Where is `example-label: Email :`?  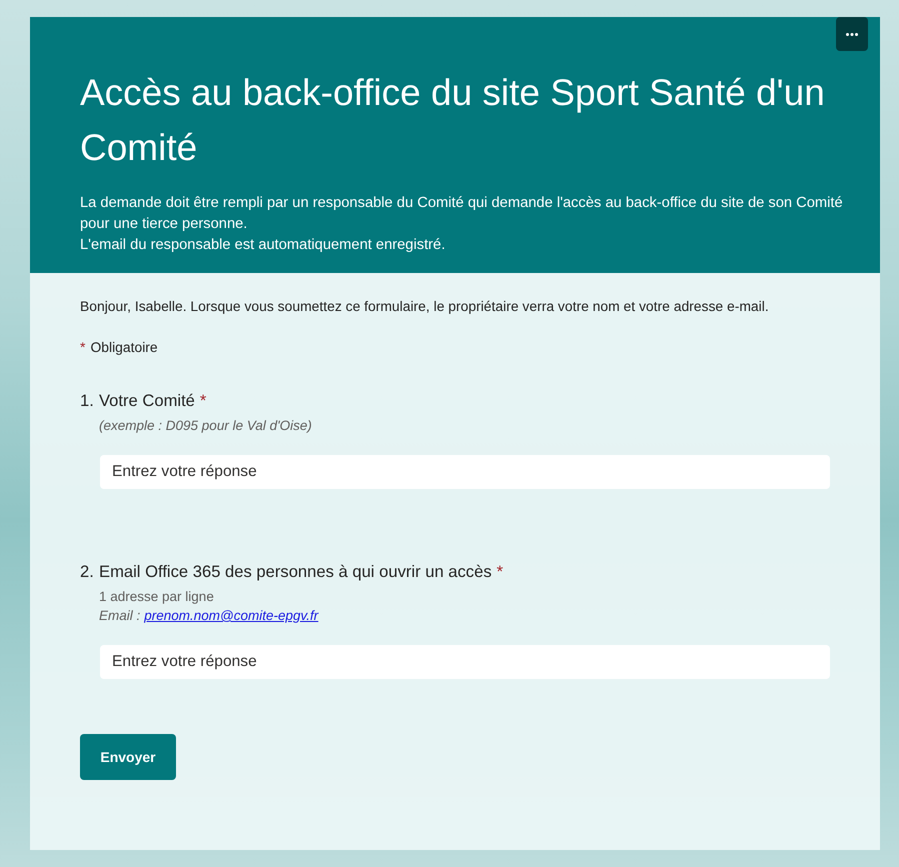
example-label: Email : is located at coordinates (119, 616).